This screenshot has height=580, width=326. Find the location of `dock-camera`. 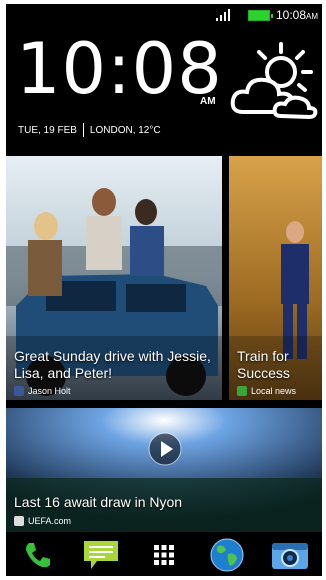

dock-camera is located at coordinates (290, 555).